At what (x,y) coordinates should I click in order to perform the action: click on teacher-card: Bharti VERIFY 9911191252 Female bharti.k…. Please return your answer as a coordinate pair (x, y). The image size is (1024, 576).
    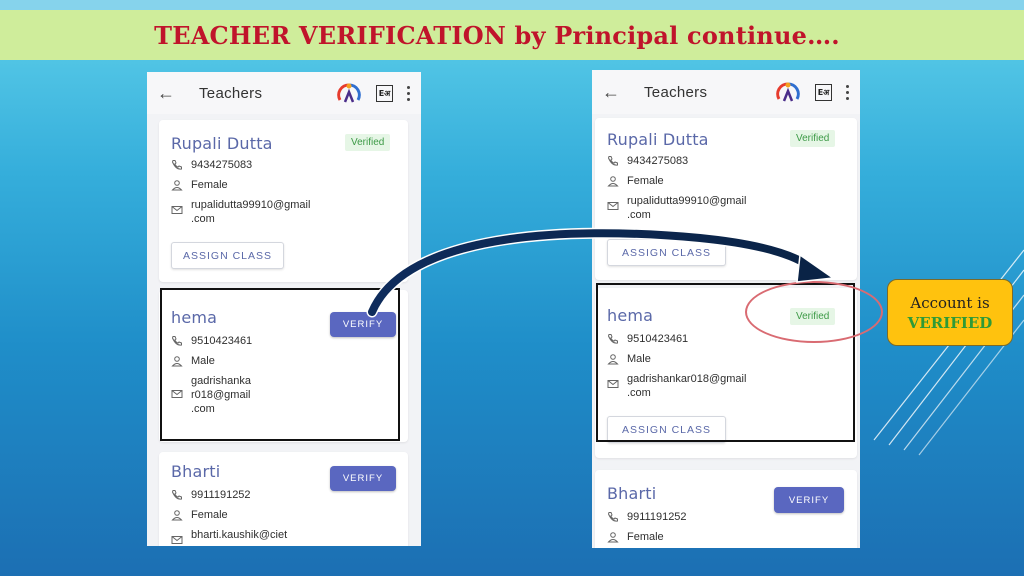
    Looking at the image, I should click on (283, 499).